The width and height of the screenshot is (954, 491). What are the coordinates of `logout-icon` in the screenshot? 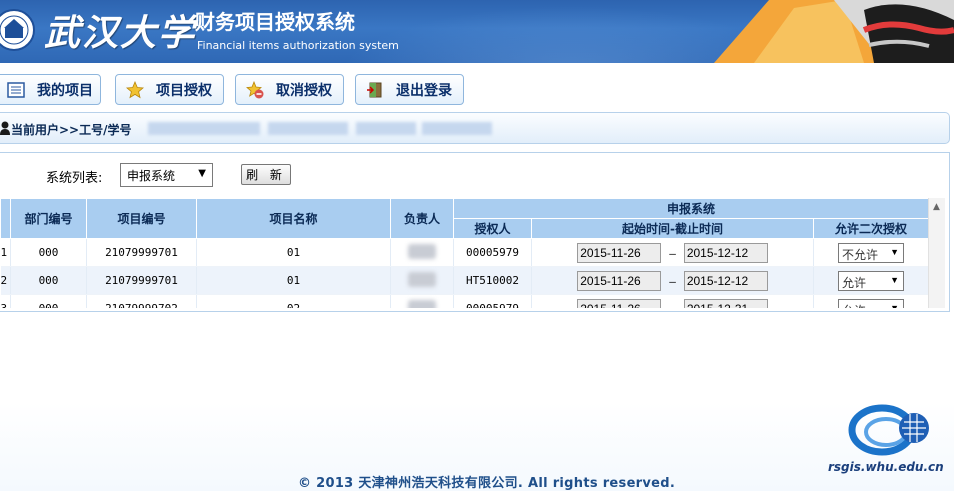 It's located at (375, 90).